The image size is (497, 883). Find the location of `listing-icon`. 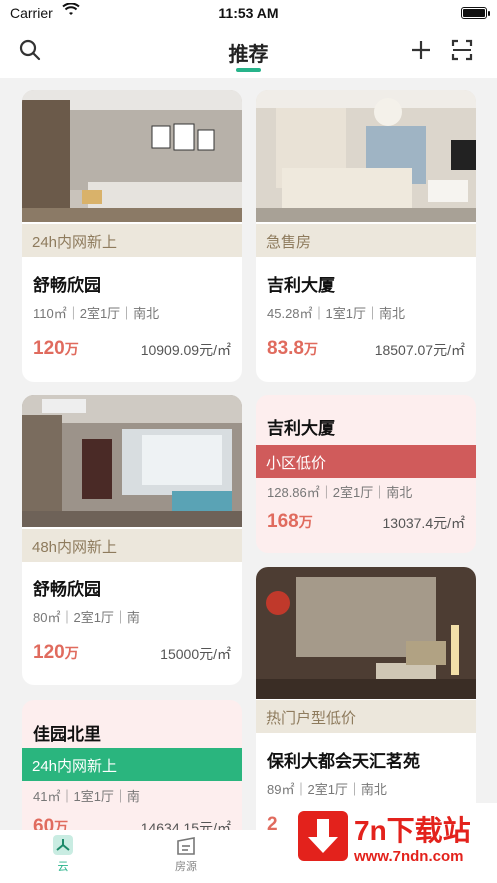

listing-icon is located at coordinates (186, 846).